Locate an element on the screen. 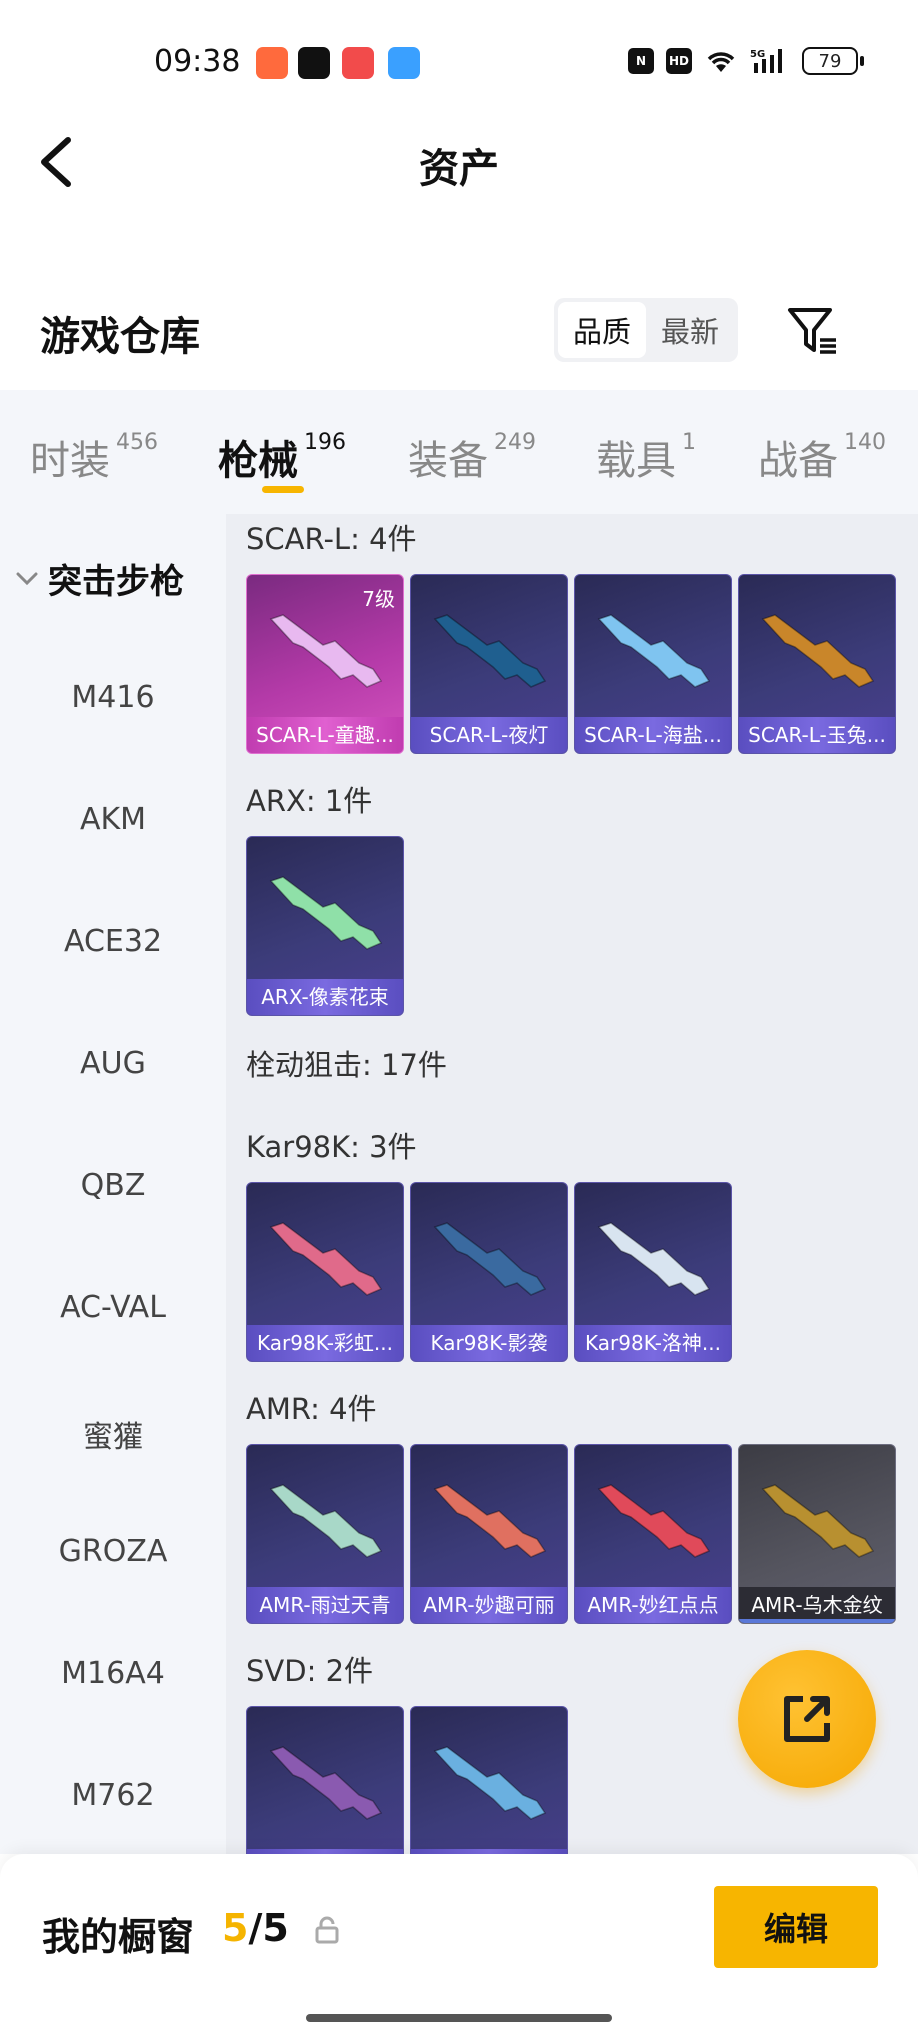 Image resolution: width=918 pixels, height=2040 pixels. notification-app-icon is located at coordinates (272, 63).